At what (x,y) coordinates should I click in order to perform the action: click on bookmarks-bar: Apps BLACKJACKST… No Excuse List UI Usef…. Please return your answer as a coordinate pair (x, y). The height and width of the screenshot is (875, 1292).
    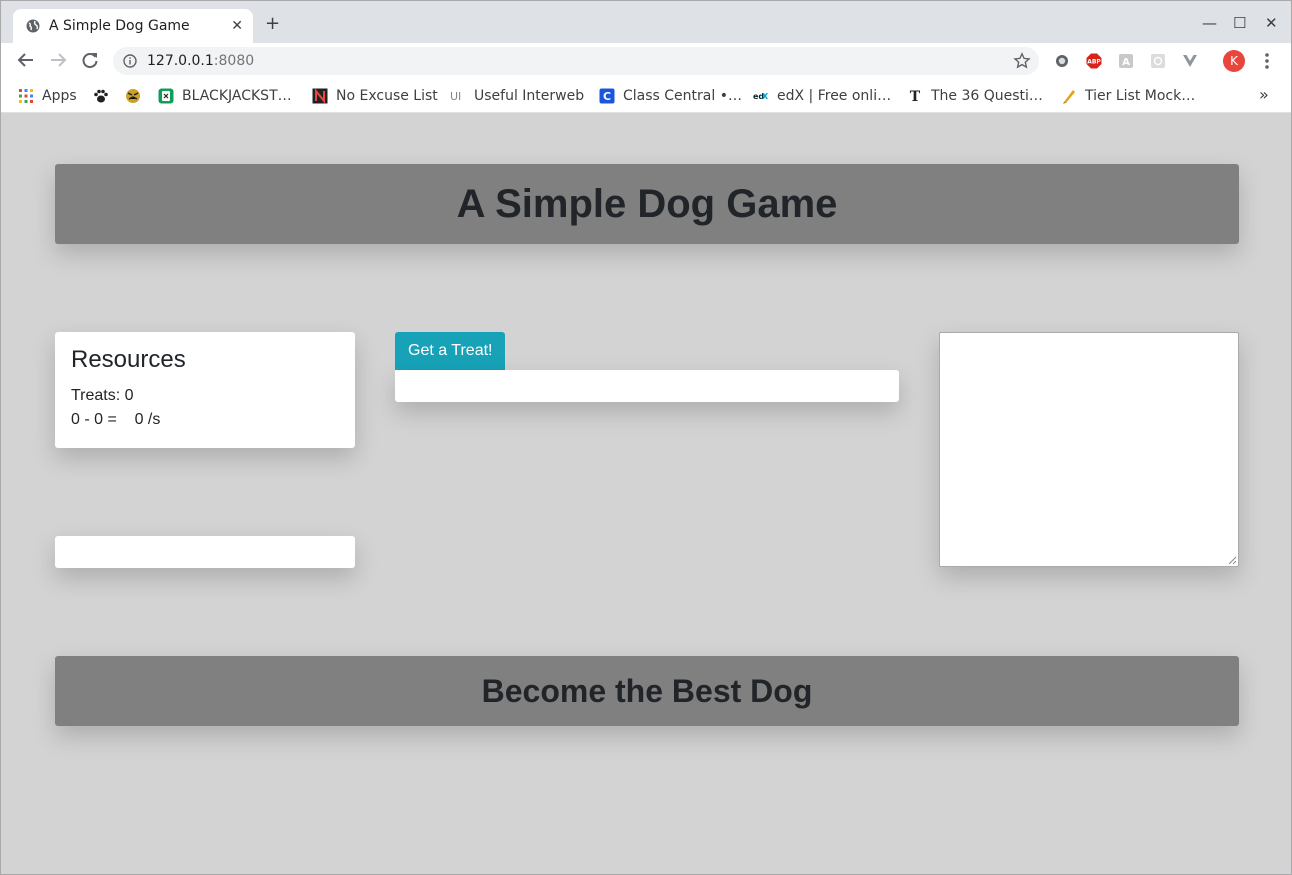
    Looking at the image, I should click on (646, 96).